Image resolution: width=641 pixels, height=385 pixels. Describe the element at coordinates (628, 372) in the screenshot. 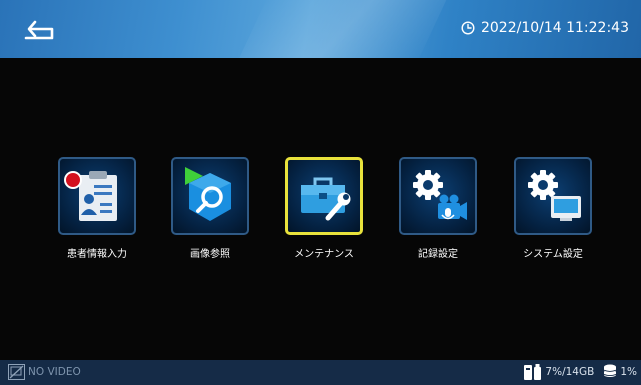

I see `disk-usage-text: 1%` at that location.